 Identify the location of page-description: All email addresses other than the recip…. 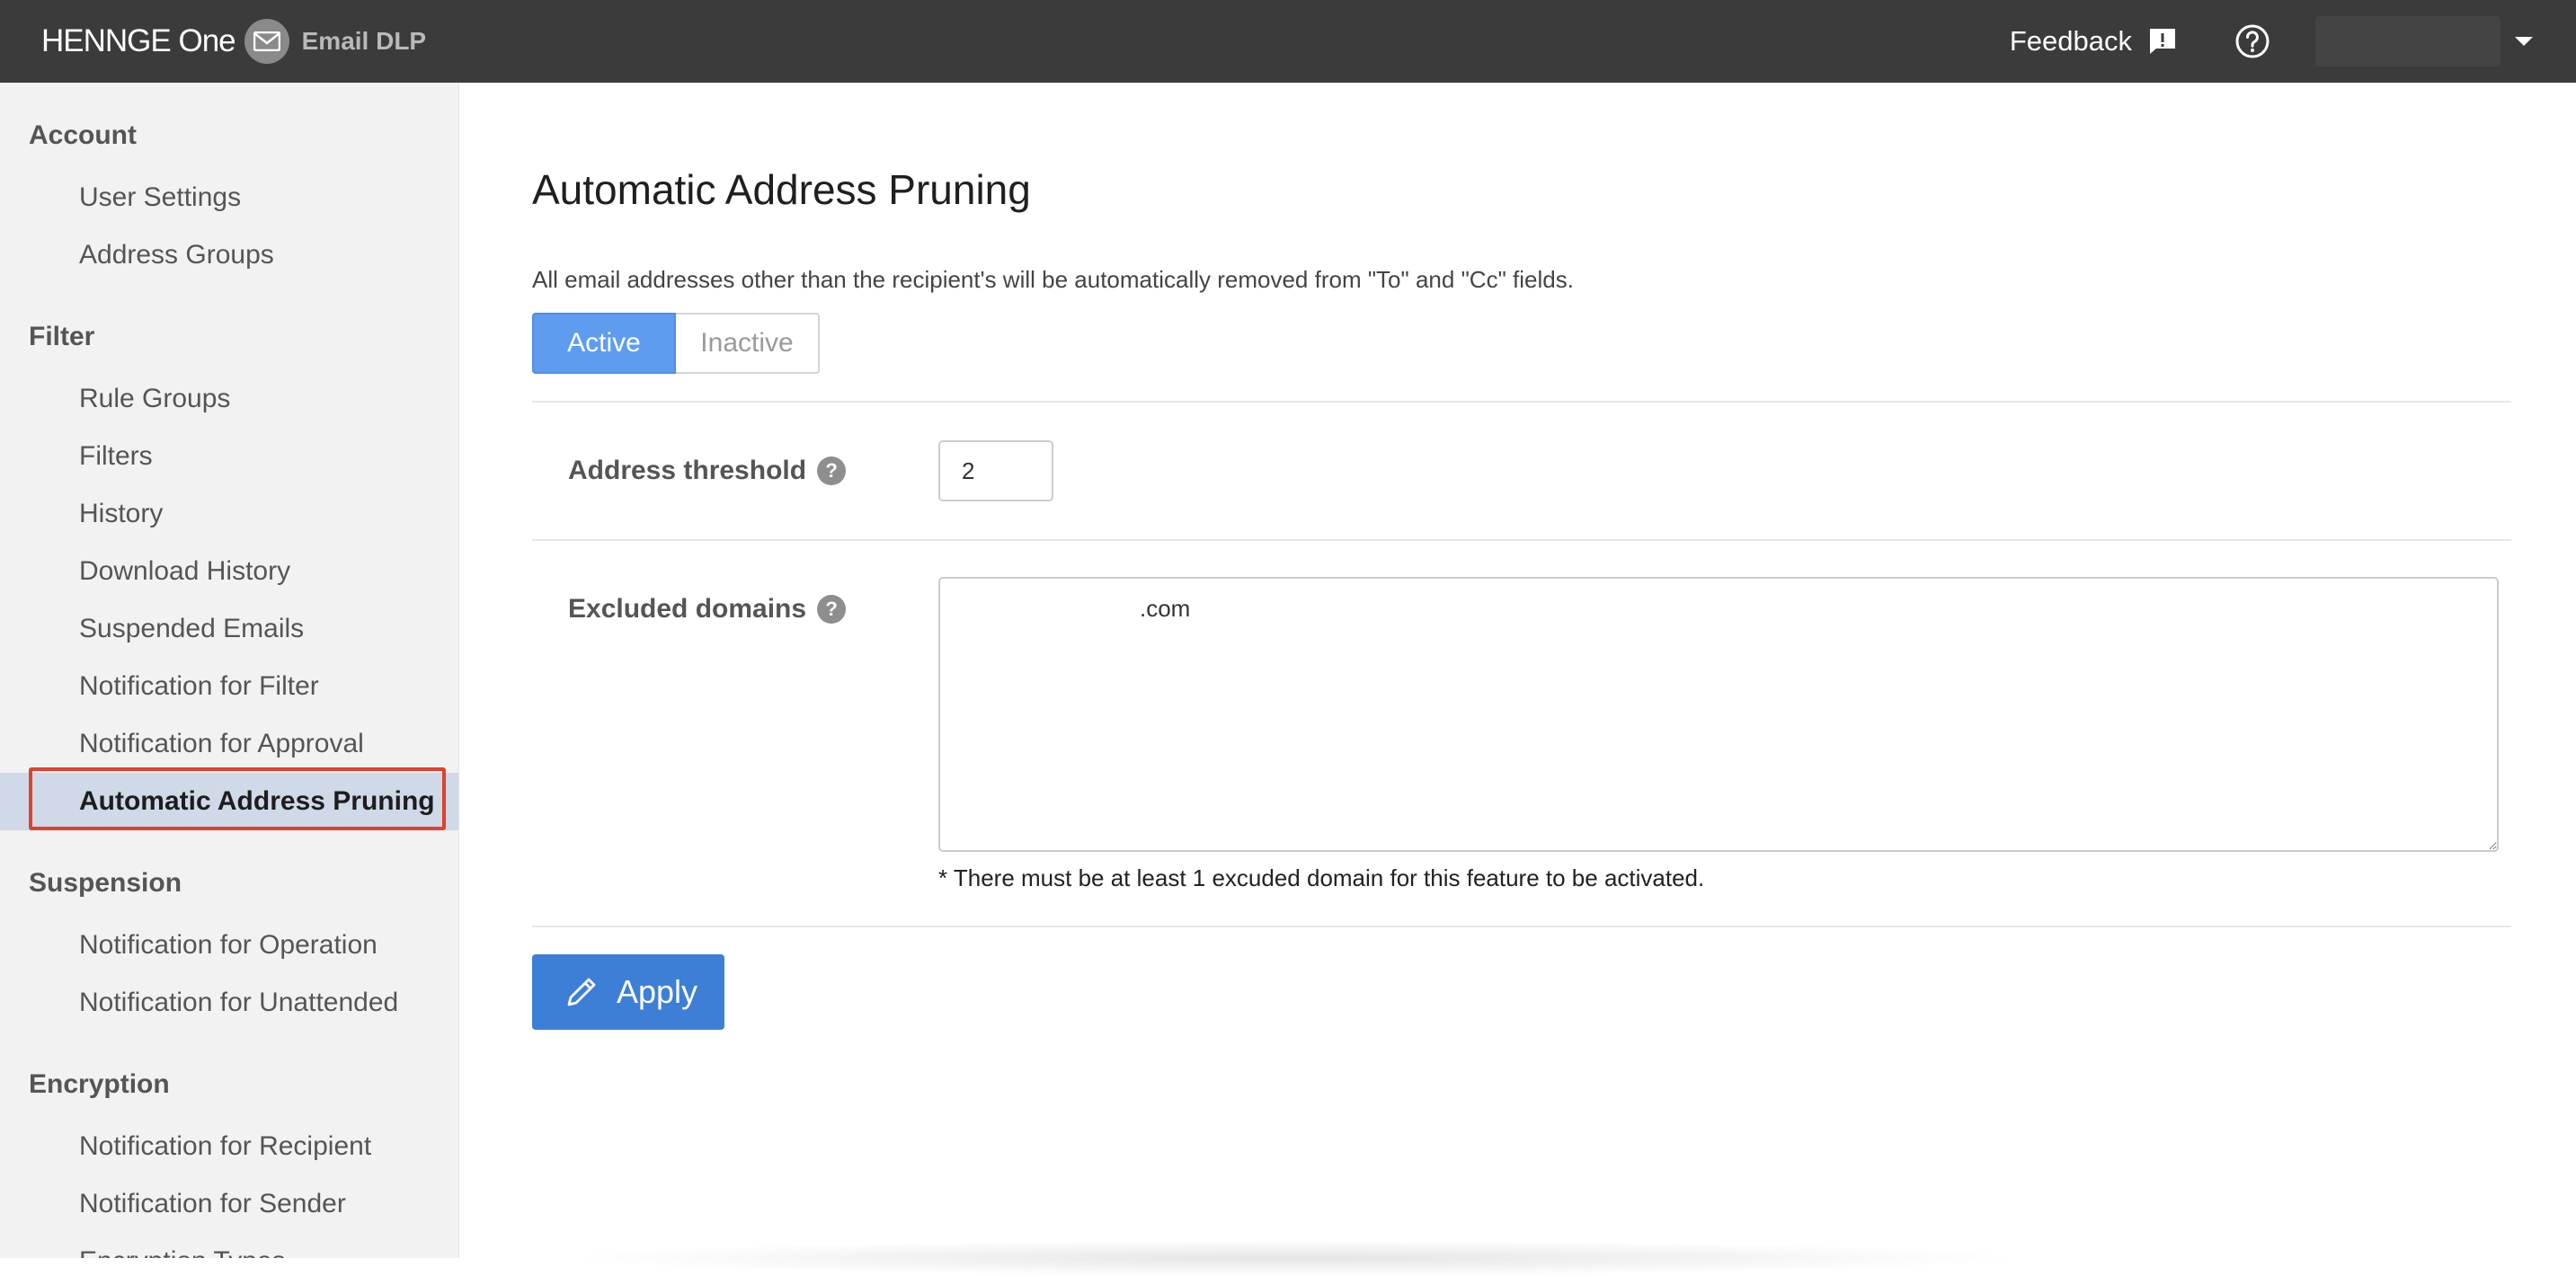
(1053, 279).